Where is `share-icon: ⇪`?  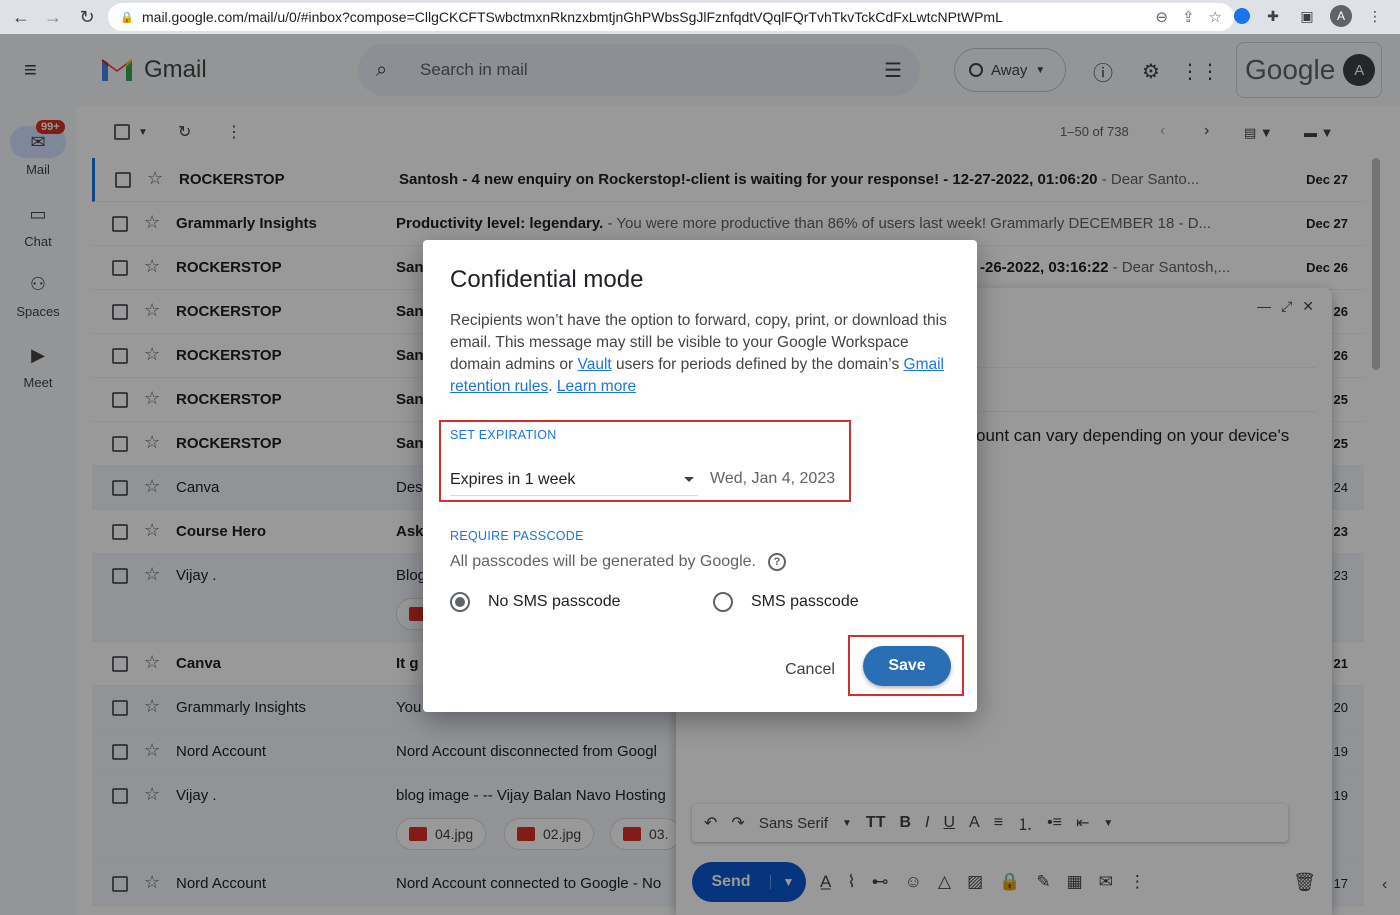
share-icon: ⇪ is located at coordinates (1188, 17).